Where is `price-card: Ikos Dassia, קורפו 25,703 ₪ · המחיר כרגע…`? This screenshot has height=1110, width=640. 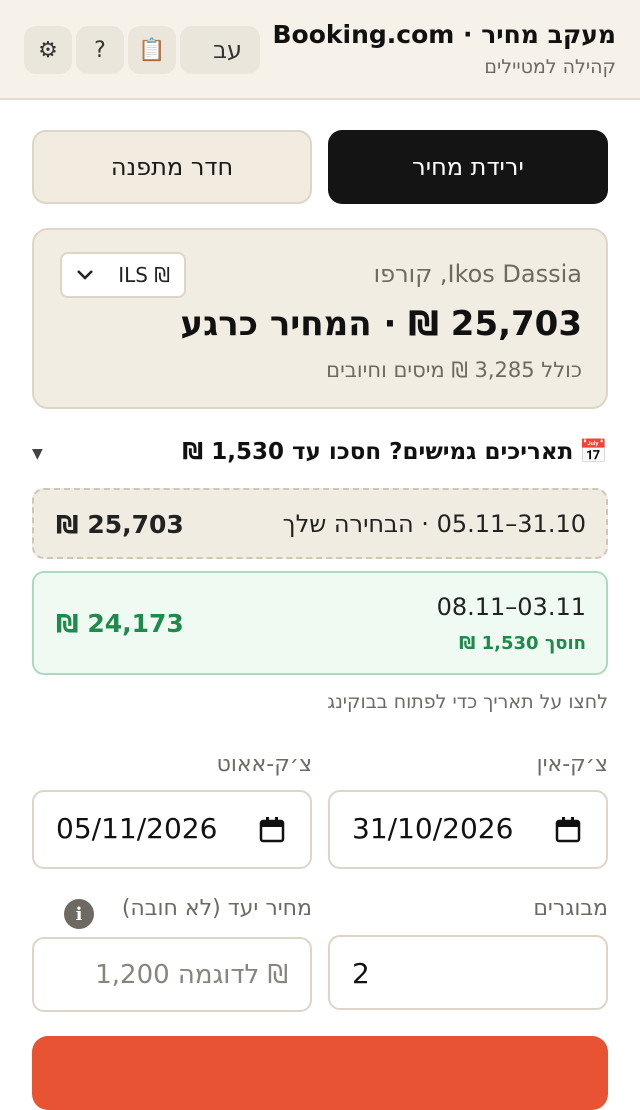 price-card: Ikos Dassia, קורפו 25,703 ₪ · המחיר כרגע… is located at coordinates (320, 318).